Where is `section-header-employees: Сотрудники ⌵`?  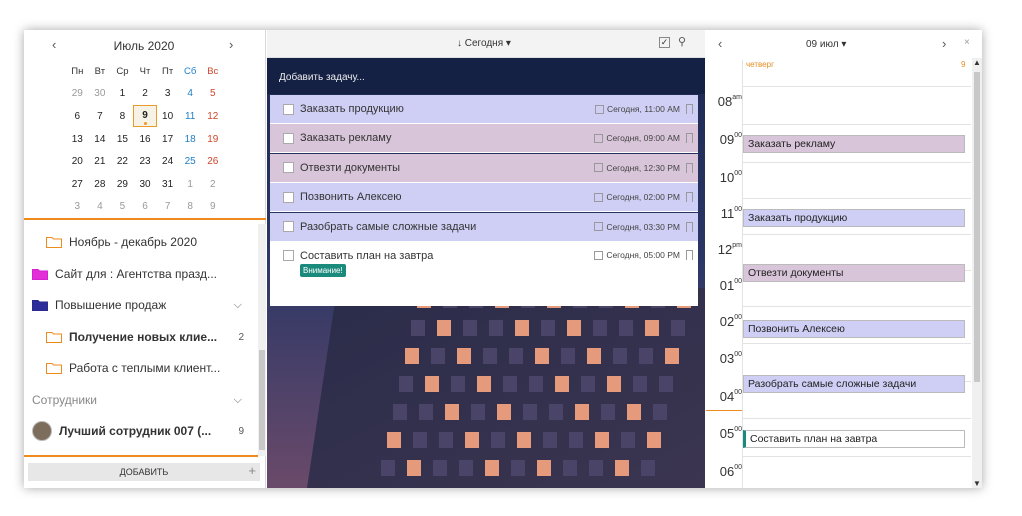
section-header-employees: Сотрудники ⌵ is located at coordinates (140, 400).